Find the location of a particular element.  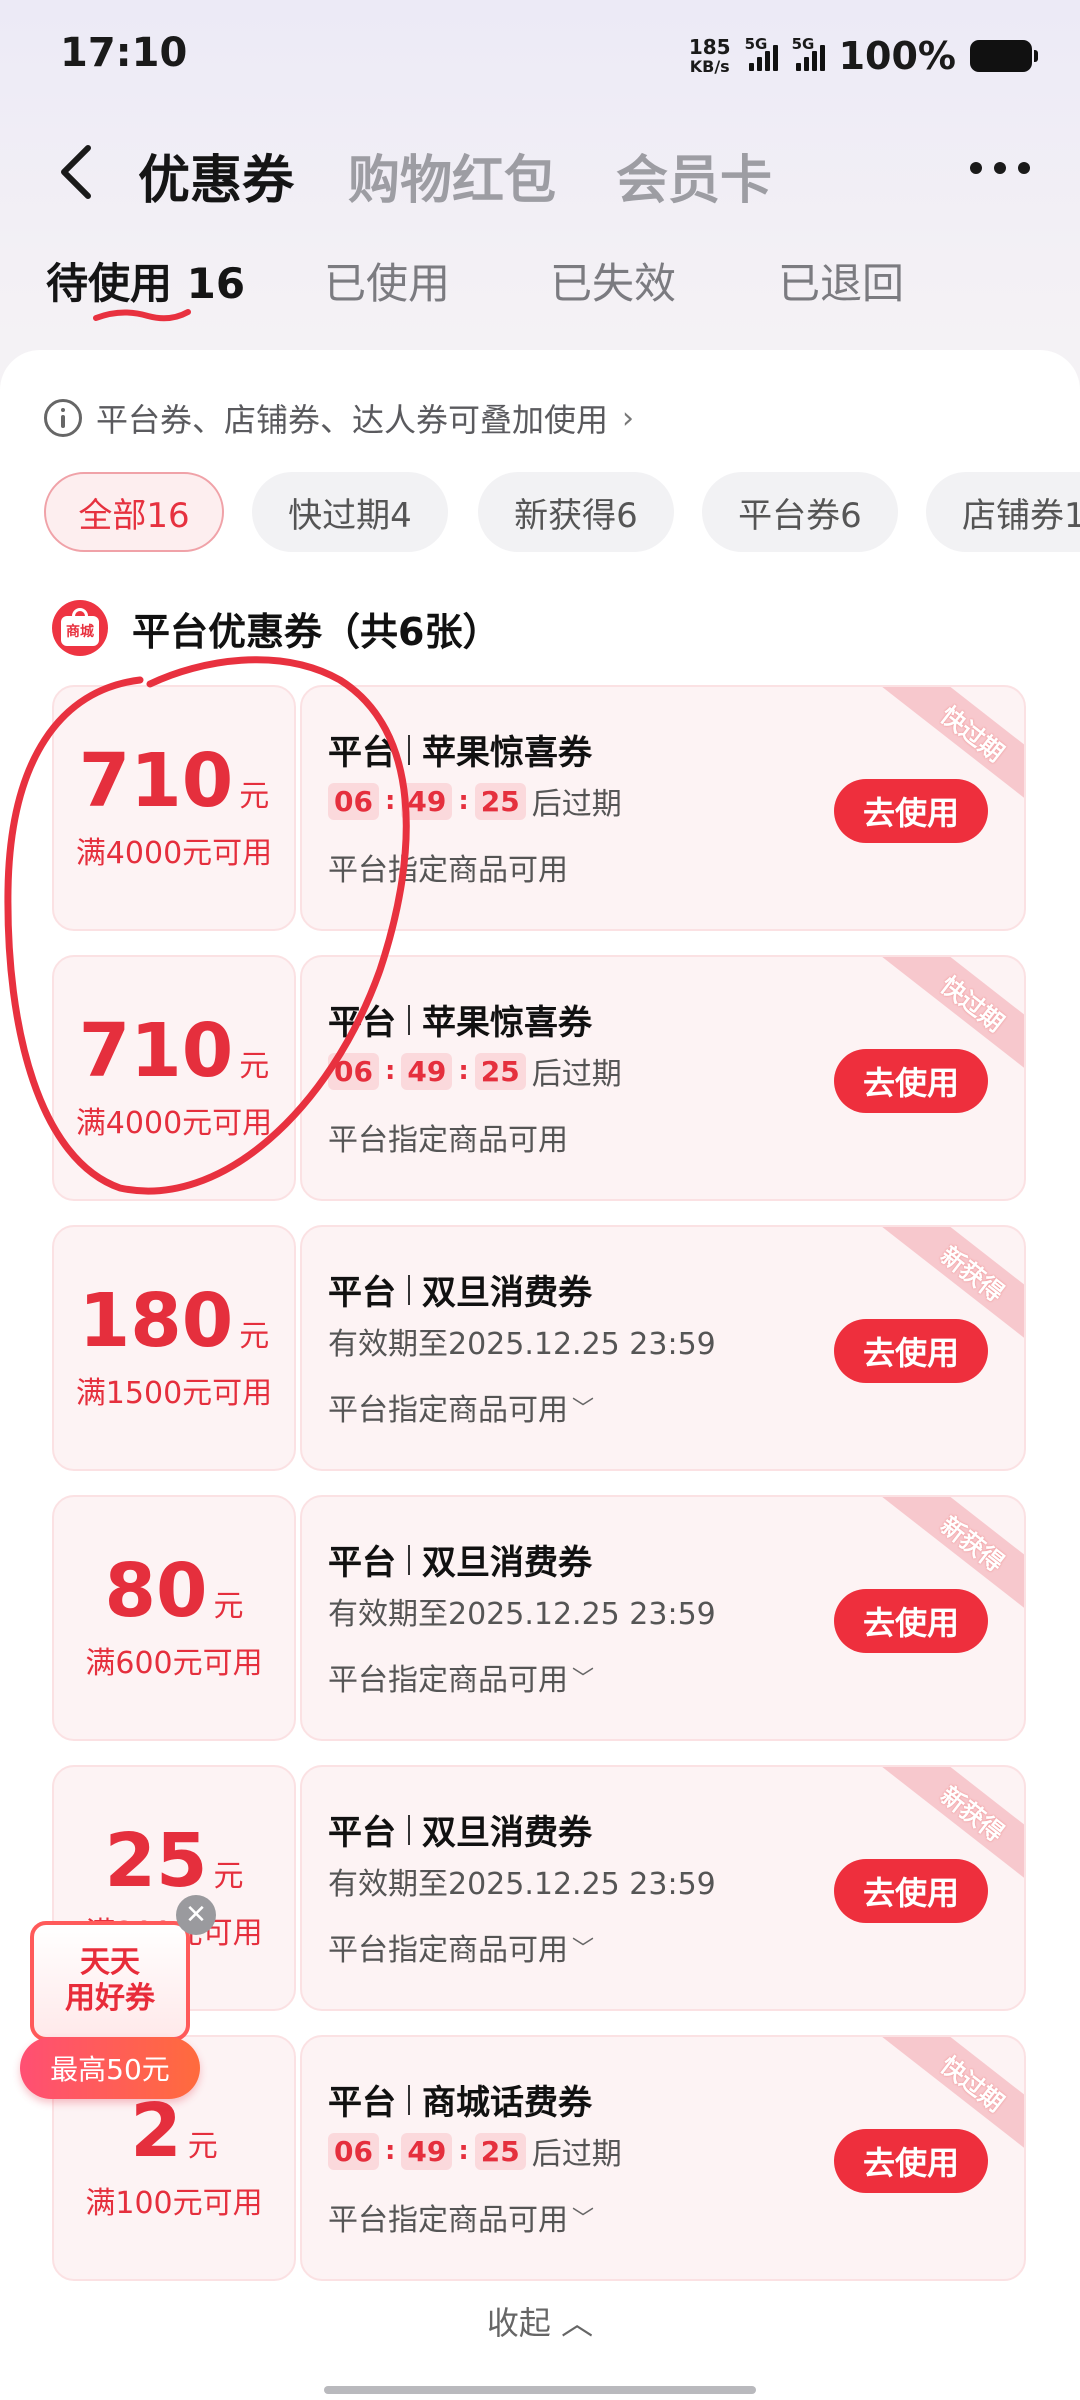

filter-store: 店铺券1 is located at coordinates (1003, 512).